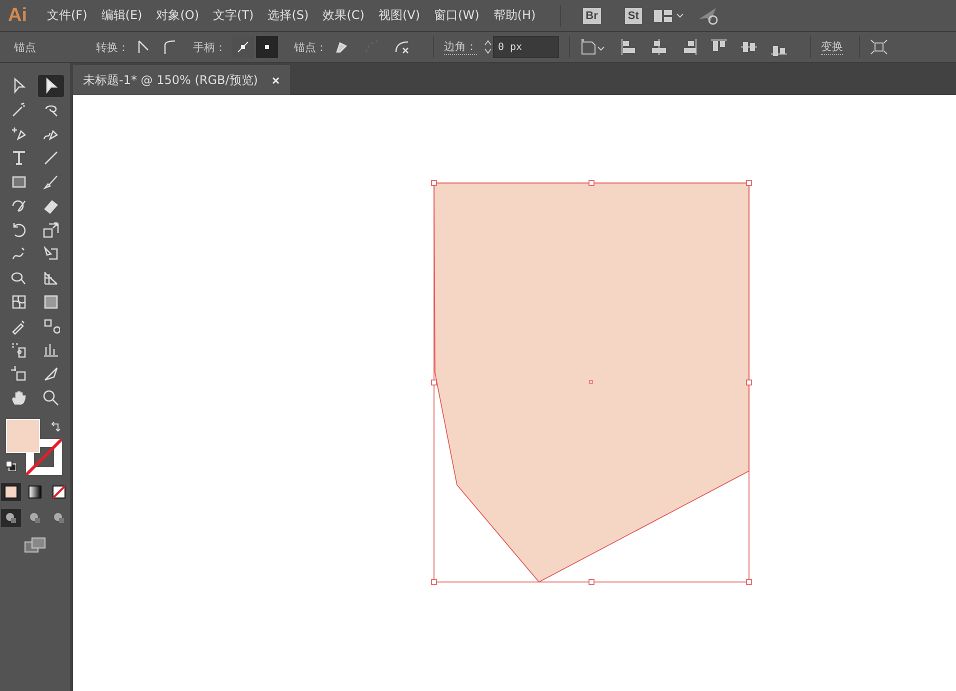 The image size is (956, 691). I want to click on perspective-grid-icon, so click(51, 278).